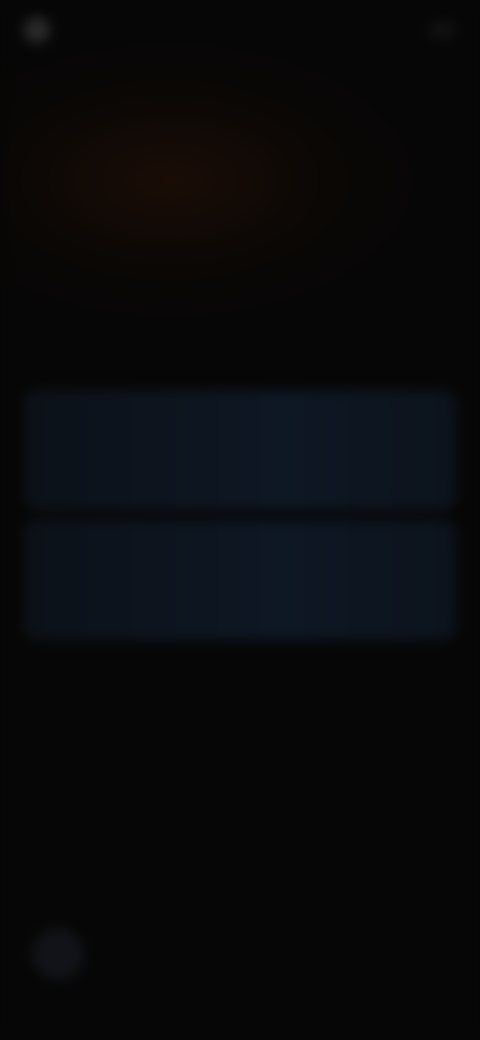 This screenshot has width=480, height=1040. I want to click on logo, so click(42, 30).